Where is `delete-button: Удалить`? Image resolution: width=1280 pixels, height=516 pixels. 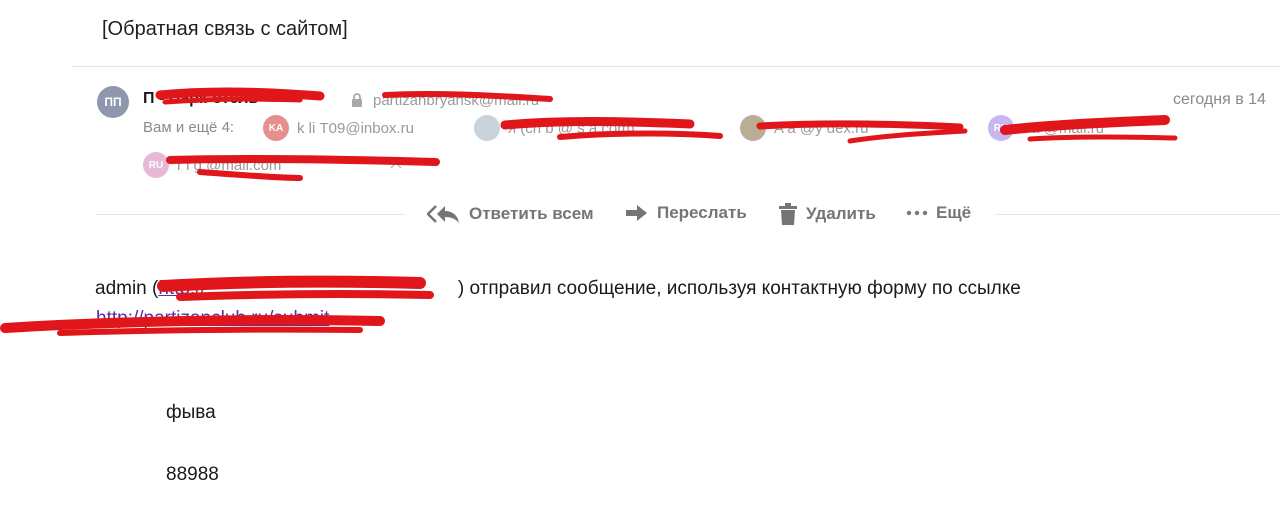
delete-button: Удалить is located at coordinates (827, 214).